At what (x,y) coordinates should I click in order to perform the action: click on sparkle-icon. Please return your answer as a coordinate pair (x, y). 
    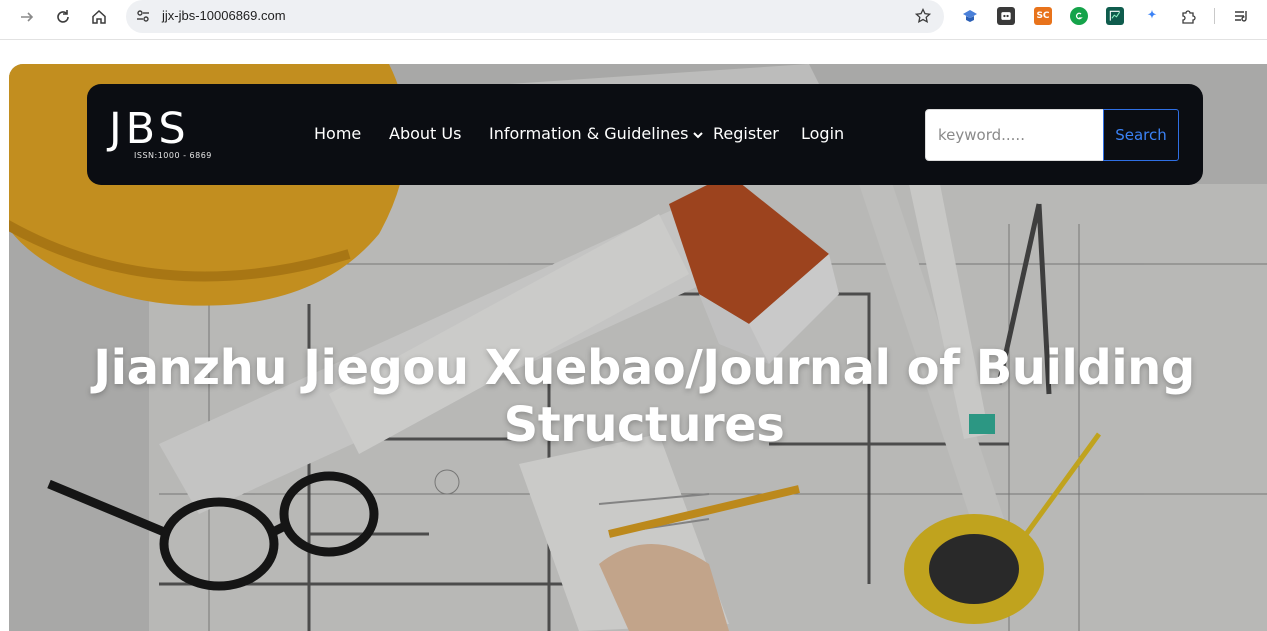
    Looking at the image, I should click on (1152, 16).